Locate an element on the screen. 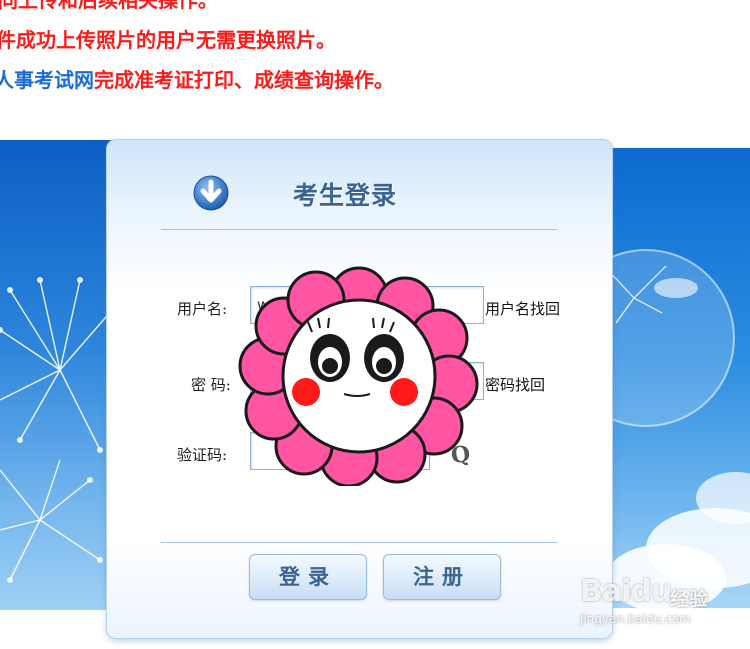 The width and height of the screenshot is (750, 649). notice-line-3-text: 完成准考证打印、成绩查询操作。 is located at coordinates (244, 80).